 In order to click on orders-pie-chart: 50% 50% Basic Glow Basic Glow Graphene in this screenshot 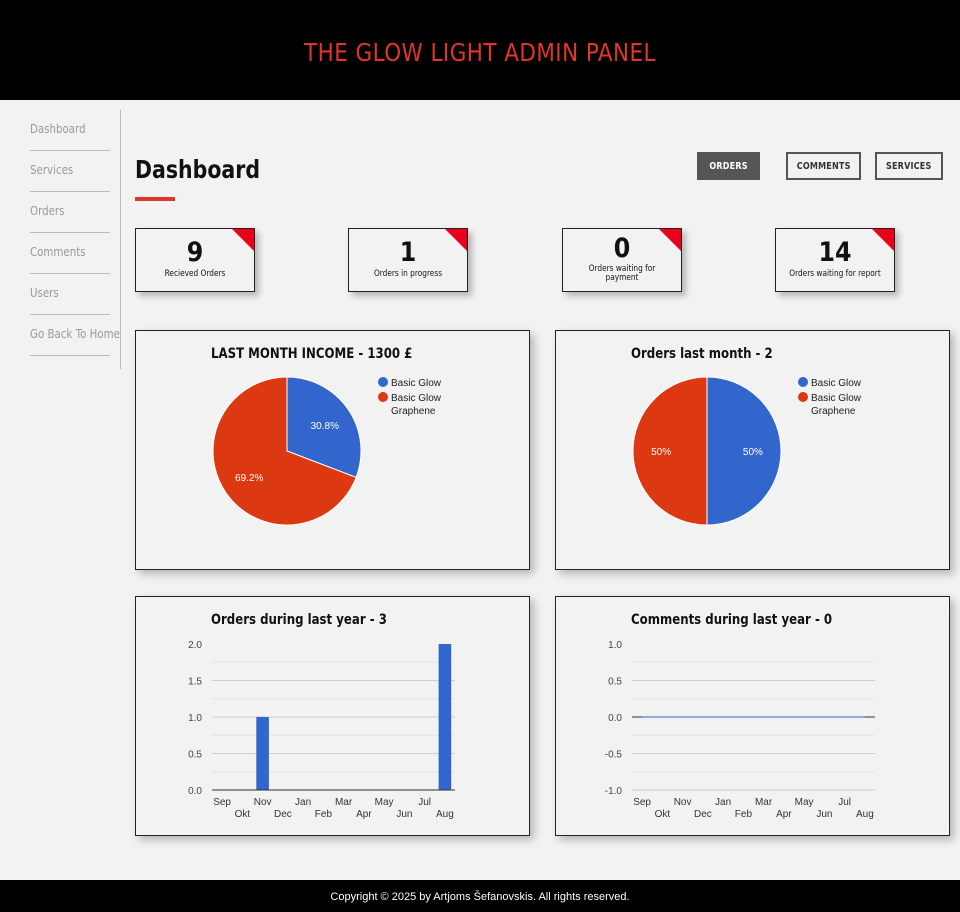, I will do `click(747, 451)`.